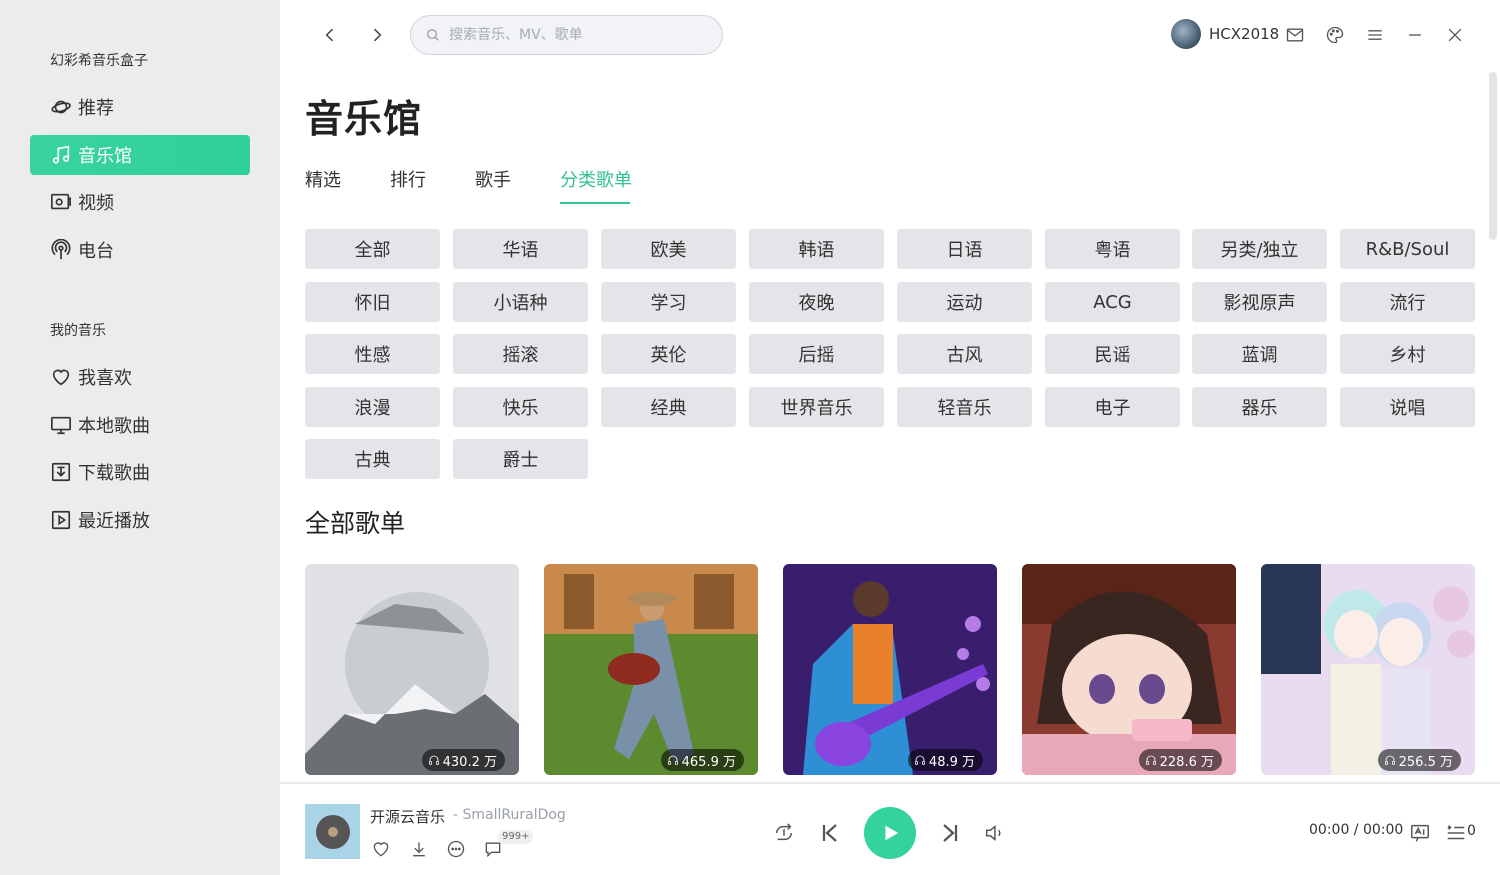 The width and height of the screenshot is (1500, 875). What do you see at coordinates (114, 426) in the screenshot?
I see `sidebar-item-label: 本地歌曲` at bounding box center [114, 426].